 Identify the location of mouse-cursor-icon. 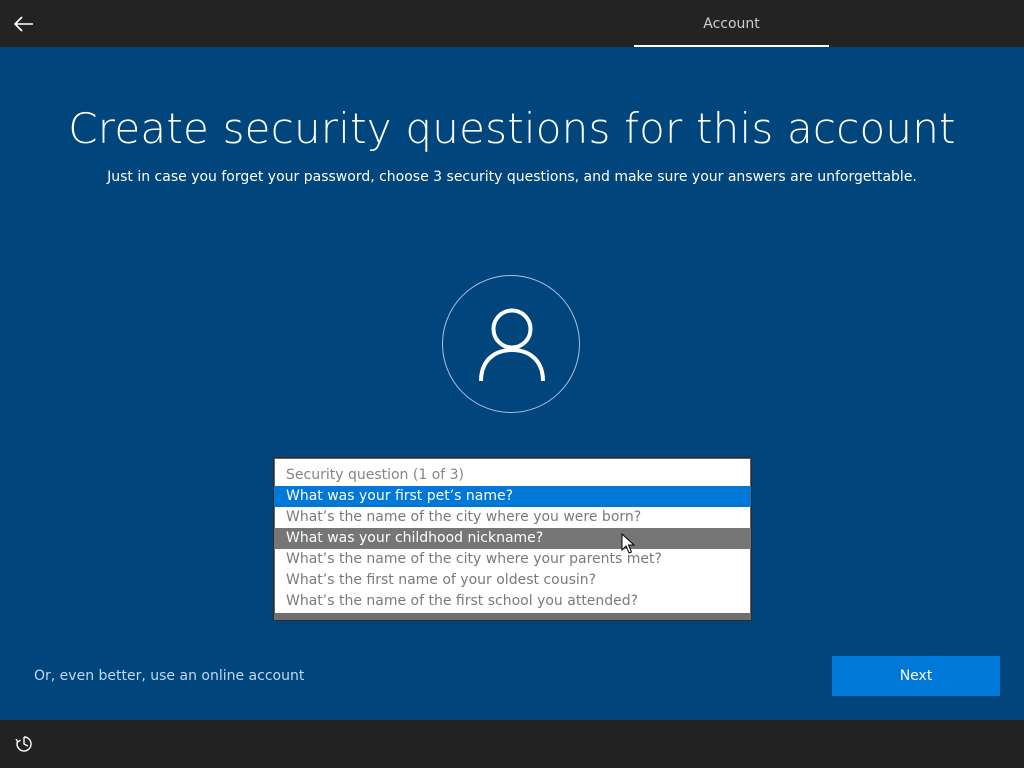
(628, 543).